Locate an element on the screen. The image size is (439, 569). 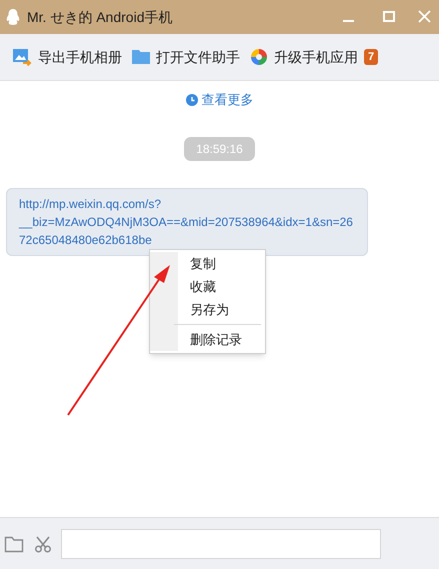
message-input is located at coordinates (221, 543).